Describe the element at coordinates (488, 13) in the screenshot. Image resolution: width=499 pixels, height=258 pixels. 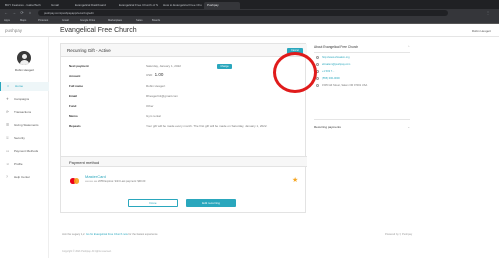
I see `menu-icon: ⋮` at that location.